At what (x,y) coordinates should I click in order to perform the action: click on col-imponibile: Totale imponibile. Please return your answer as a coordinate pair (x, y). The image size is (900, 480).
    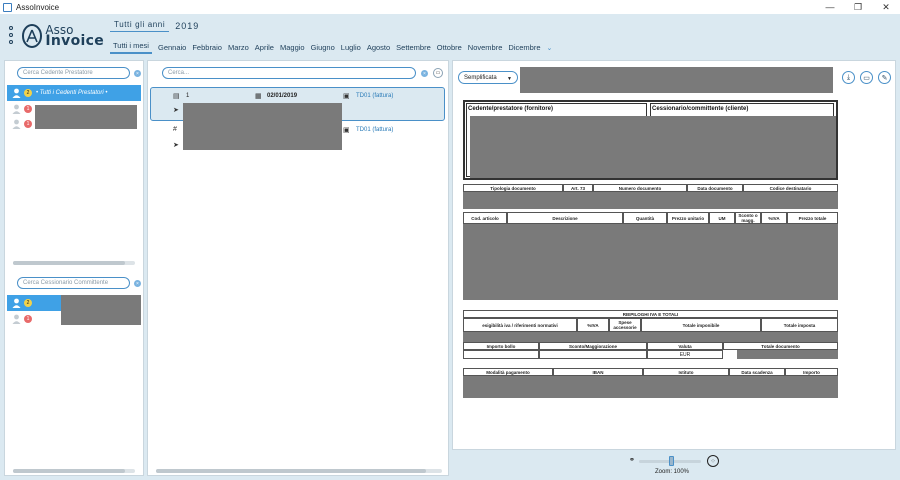
    Looking at the image, I should click on (701, 325).